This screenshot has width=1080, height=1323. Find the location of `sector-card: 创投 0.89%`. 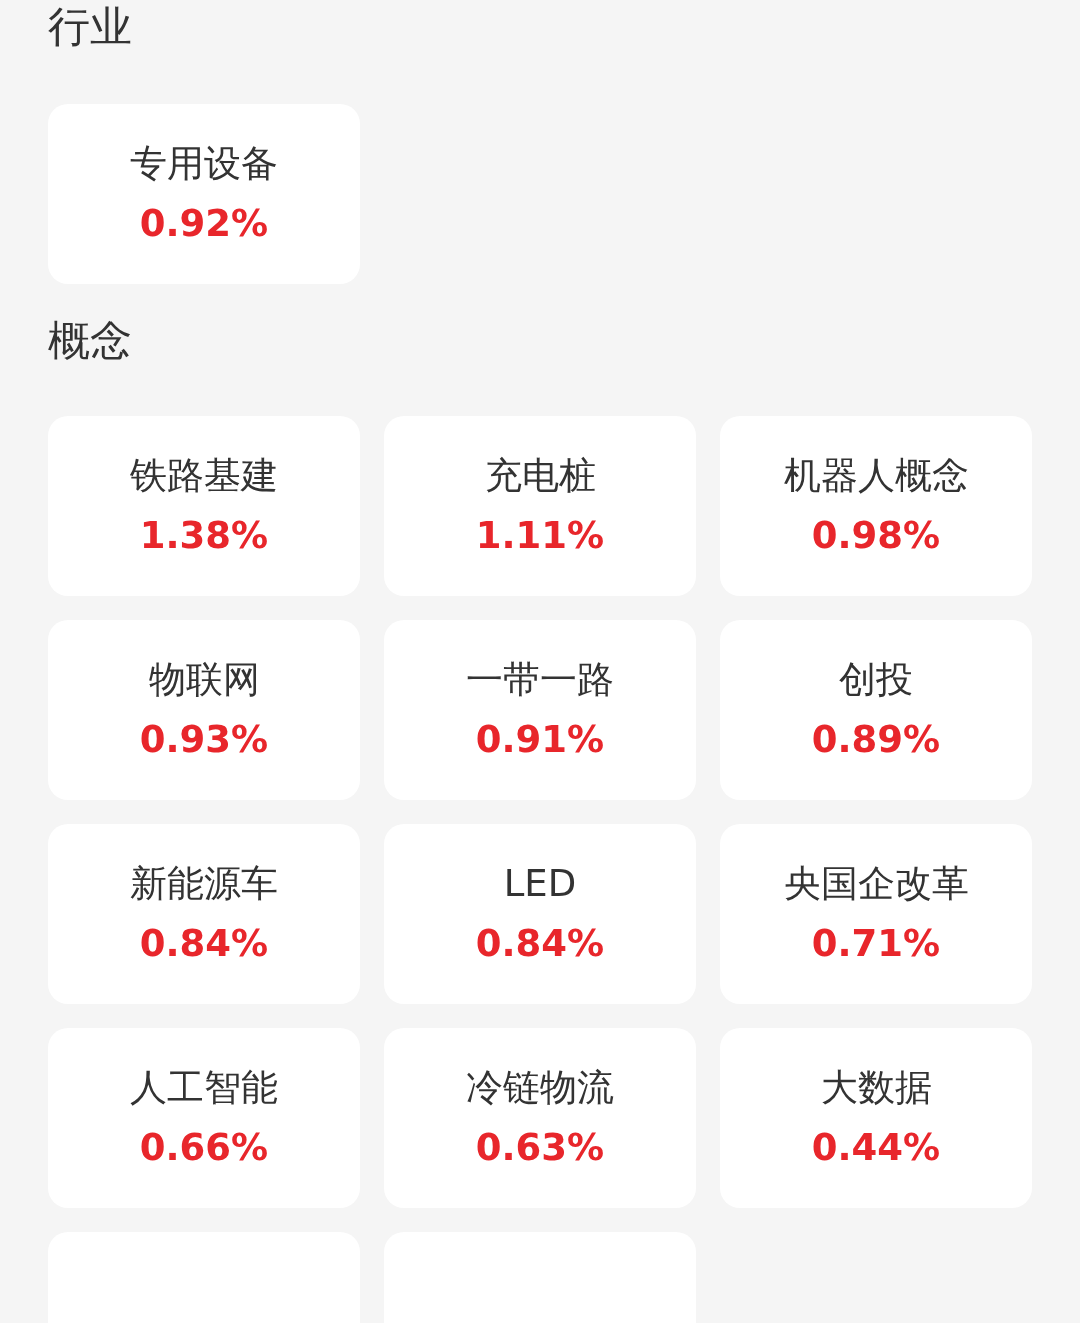

sector-card: 创投 0.89% is located at coordinates (876, 710).